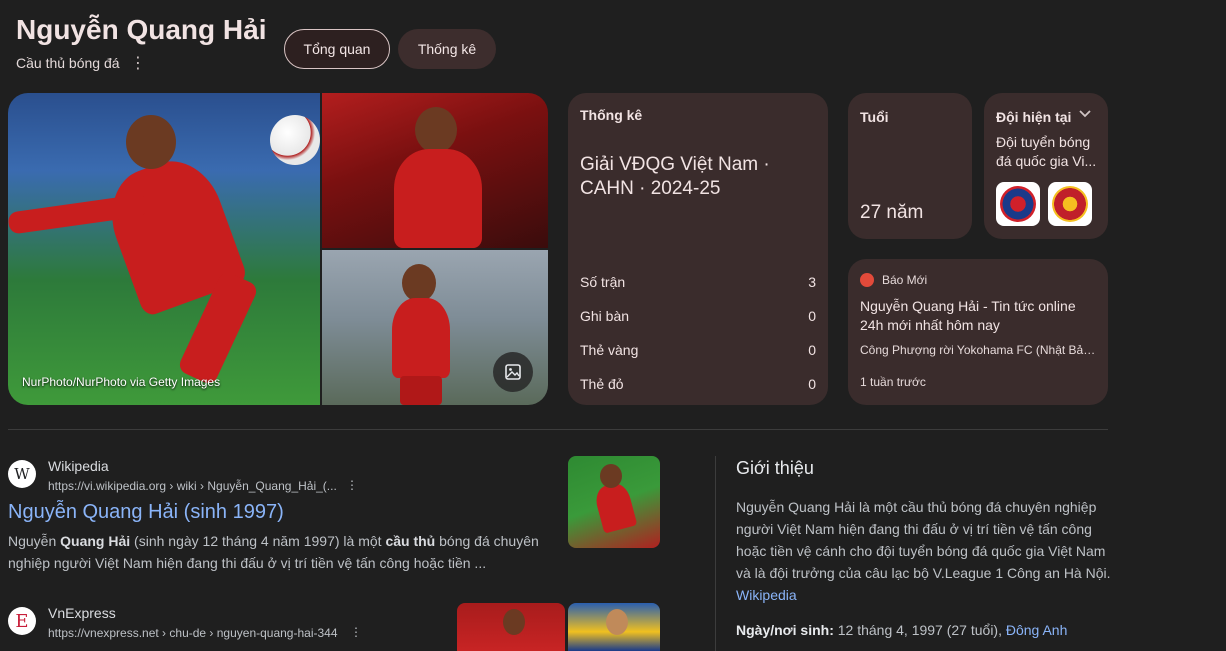 The height and width of the screenshot is (651, 1226). Describe the element at coordinates (603, 282) in the screenshot. I see `stat-label: Số trận` at that location.